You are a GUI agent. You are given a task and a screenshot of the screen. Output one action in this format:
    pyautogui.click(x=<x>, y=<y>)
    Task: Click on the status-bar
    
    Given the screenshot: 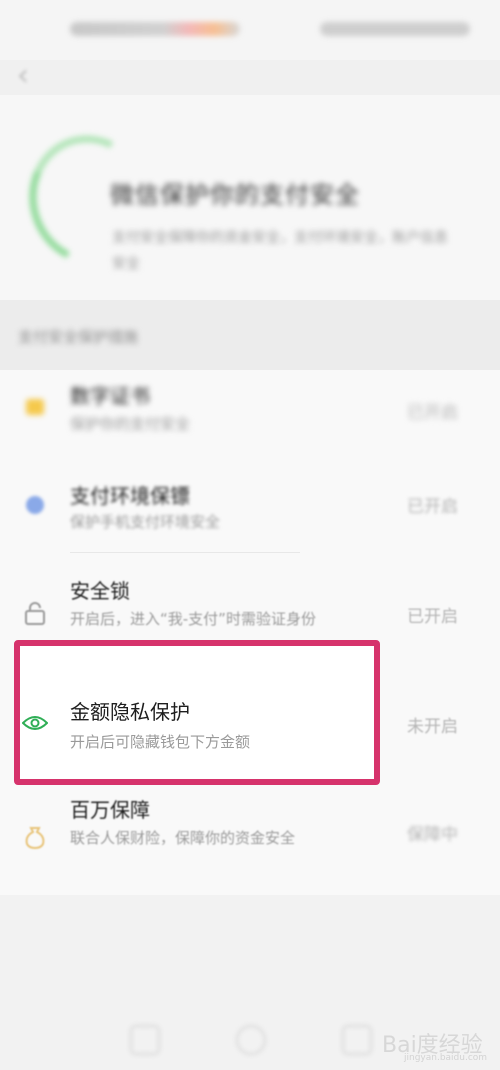 What is the action you would take?
    pyautogui.click(x=250, y=30)
    